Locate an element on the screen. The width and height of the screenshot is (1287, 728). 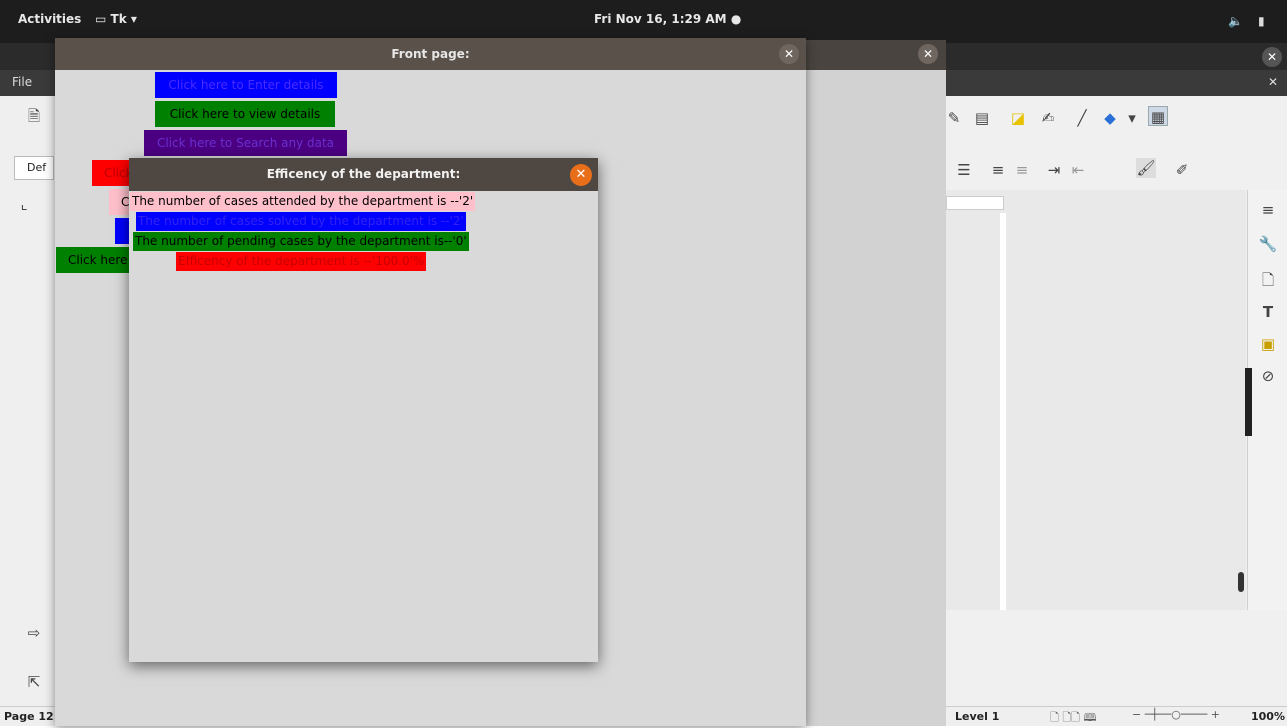
decrease-indent-icon: ⇤ is located at coordinates (1078, 170).